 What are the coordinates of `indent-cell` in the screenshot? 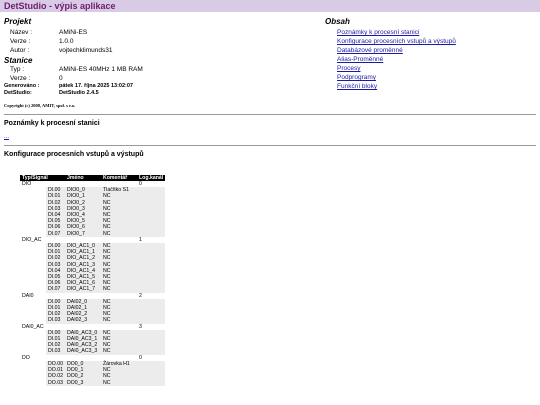 It's located at (33, 382).